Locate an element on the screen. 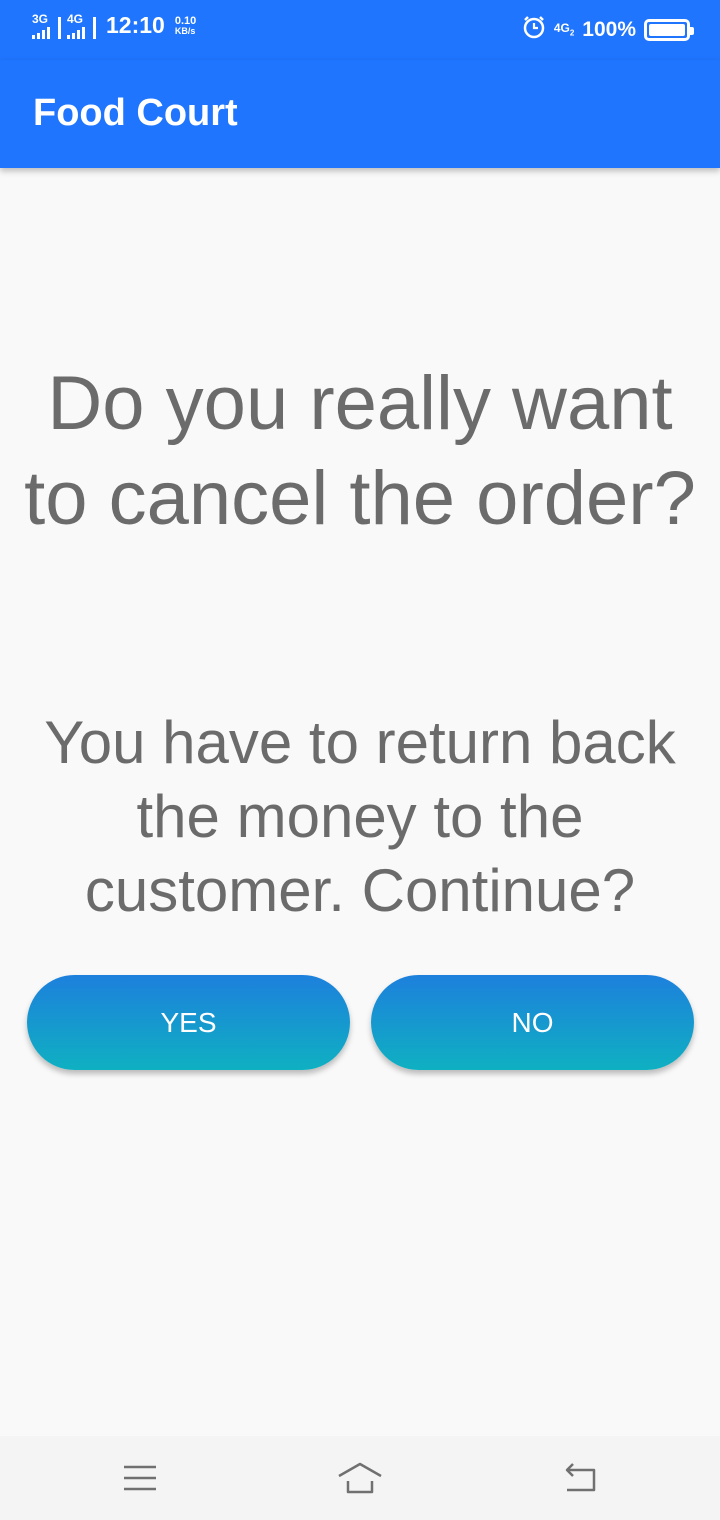 This screenshot has height=1520, width=720. speed-unit: KB/s is located at coordinates (185, 30).